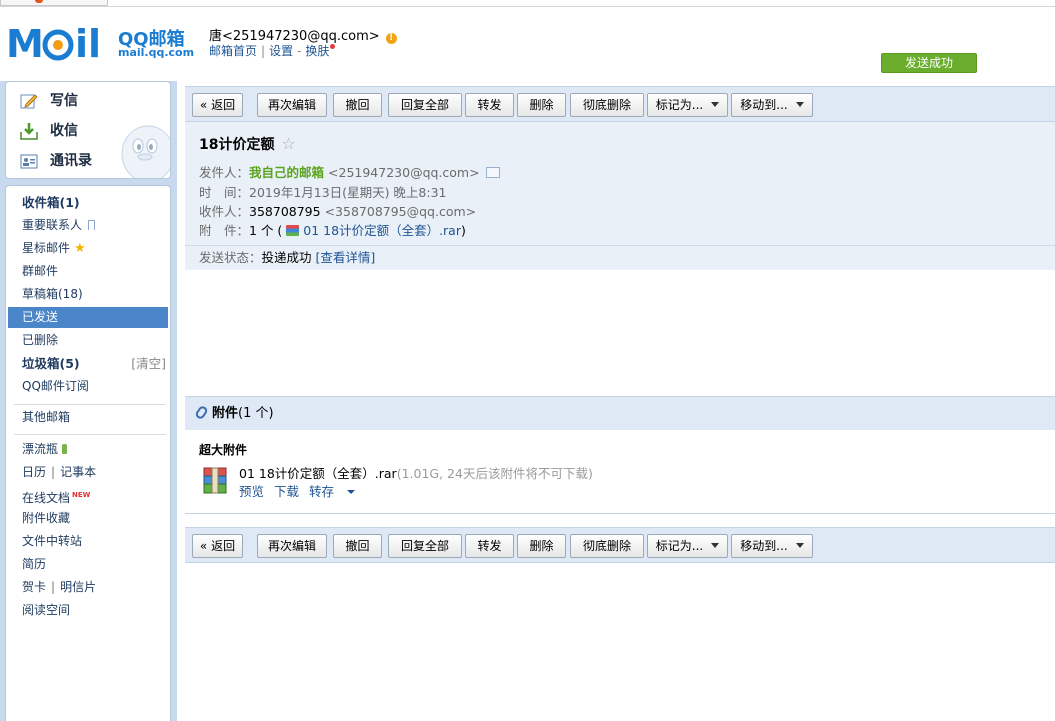  What do you see at coordinates (391, 38) in the screenshot?
I see `warning-icon: !` at bounding box center [391, 38].